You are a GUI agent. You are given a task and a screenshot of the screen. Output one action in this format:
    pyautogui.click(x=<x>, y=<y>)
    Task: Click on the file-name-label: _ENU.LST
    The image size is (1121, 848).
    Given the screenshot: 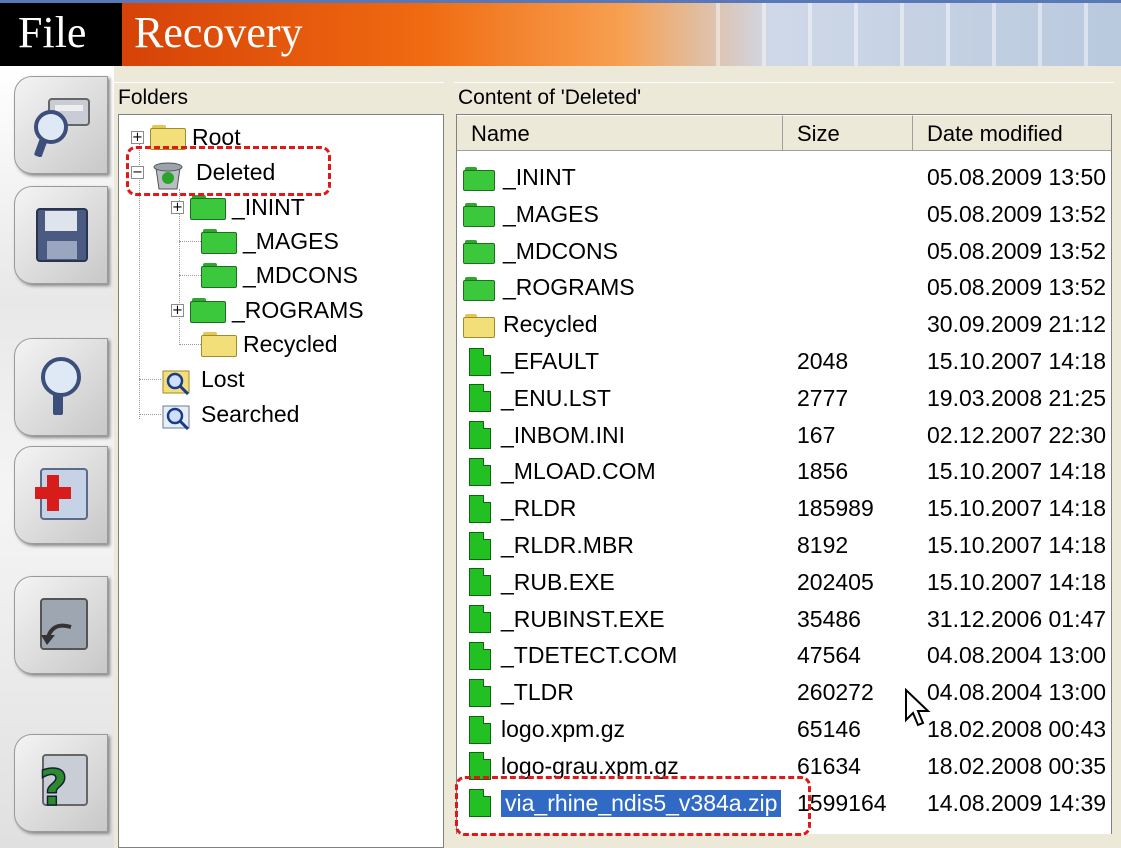 What is the action you would take?
    pyautogui.click(x=556, y=397)
    